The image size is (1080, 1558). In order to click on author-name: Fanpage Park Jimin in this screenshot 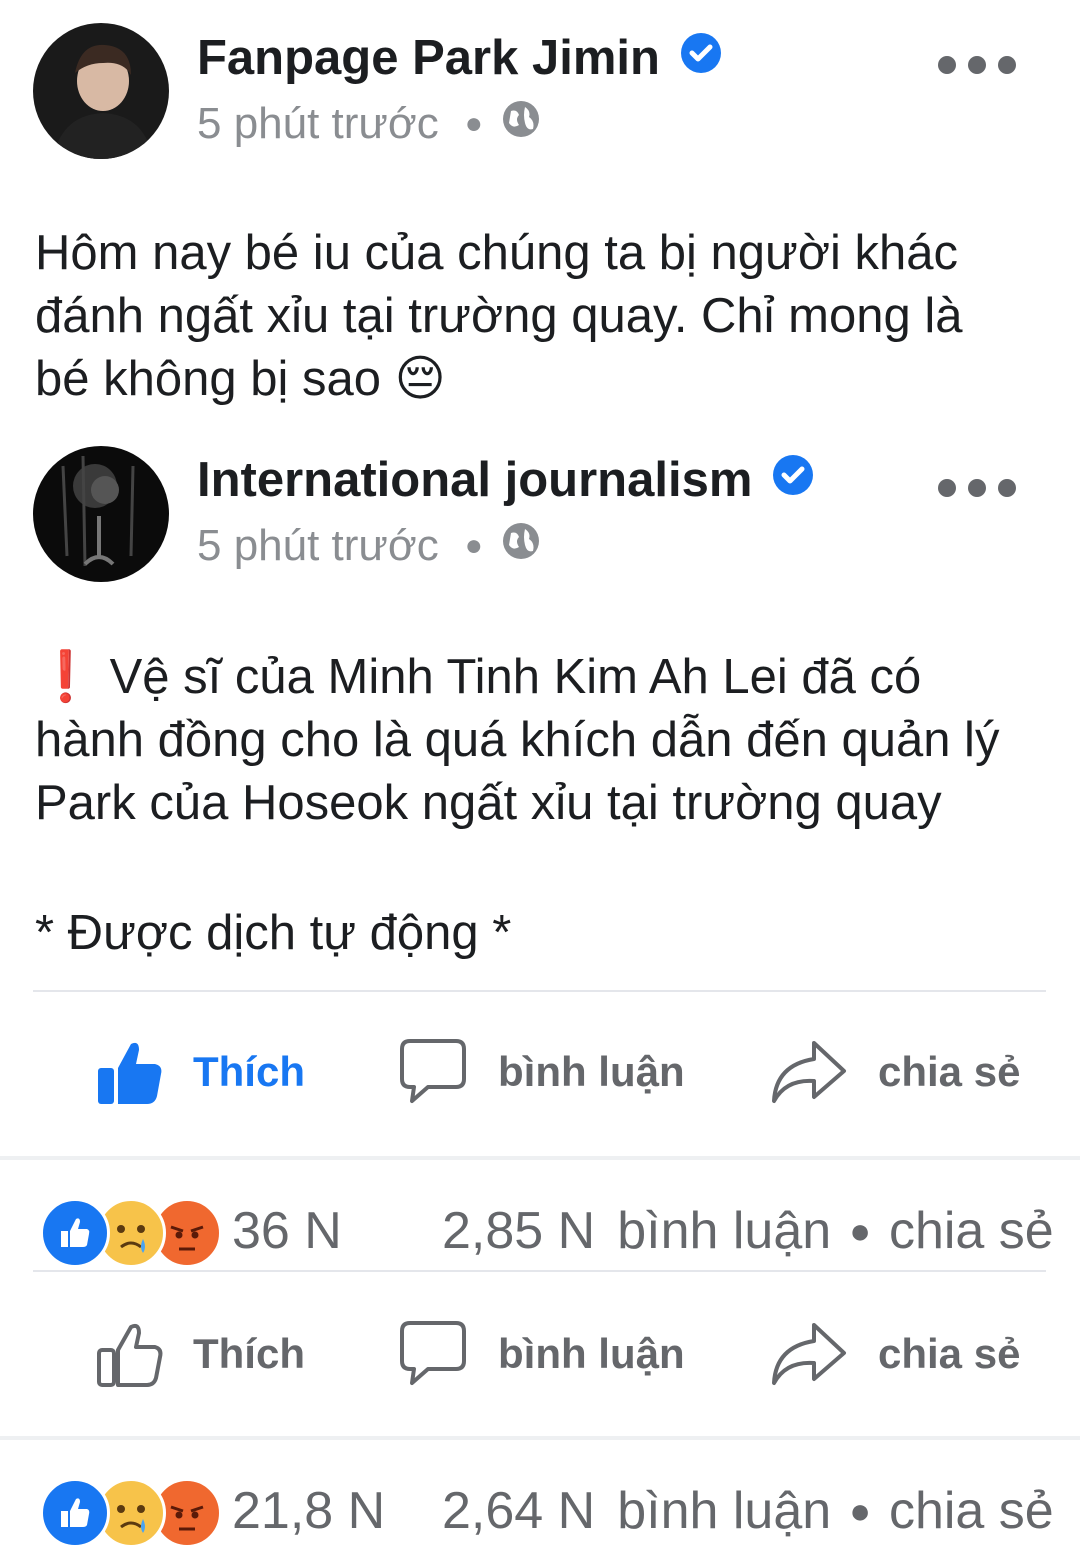, I will do `click(459, 58)`.